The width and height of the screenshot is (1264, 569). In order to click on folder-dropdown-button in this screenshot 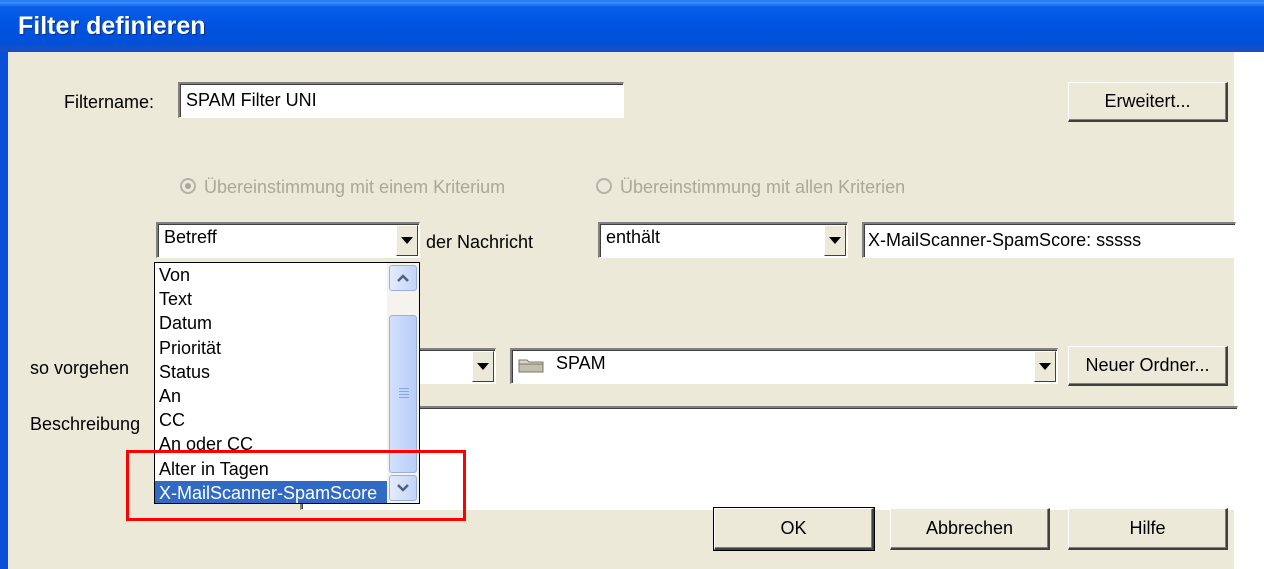, I will do `click(1045, 366)`.